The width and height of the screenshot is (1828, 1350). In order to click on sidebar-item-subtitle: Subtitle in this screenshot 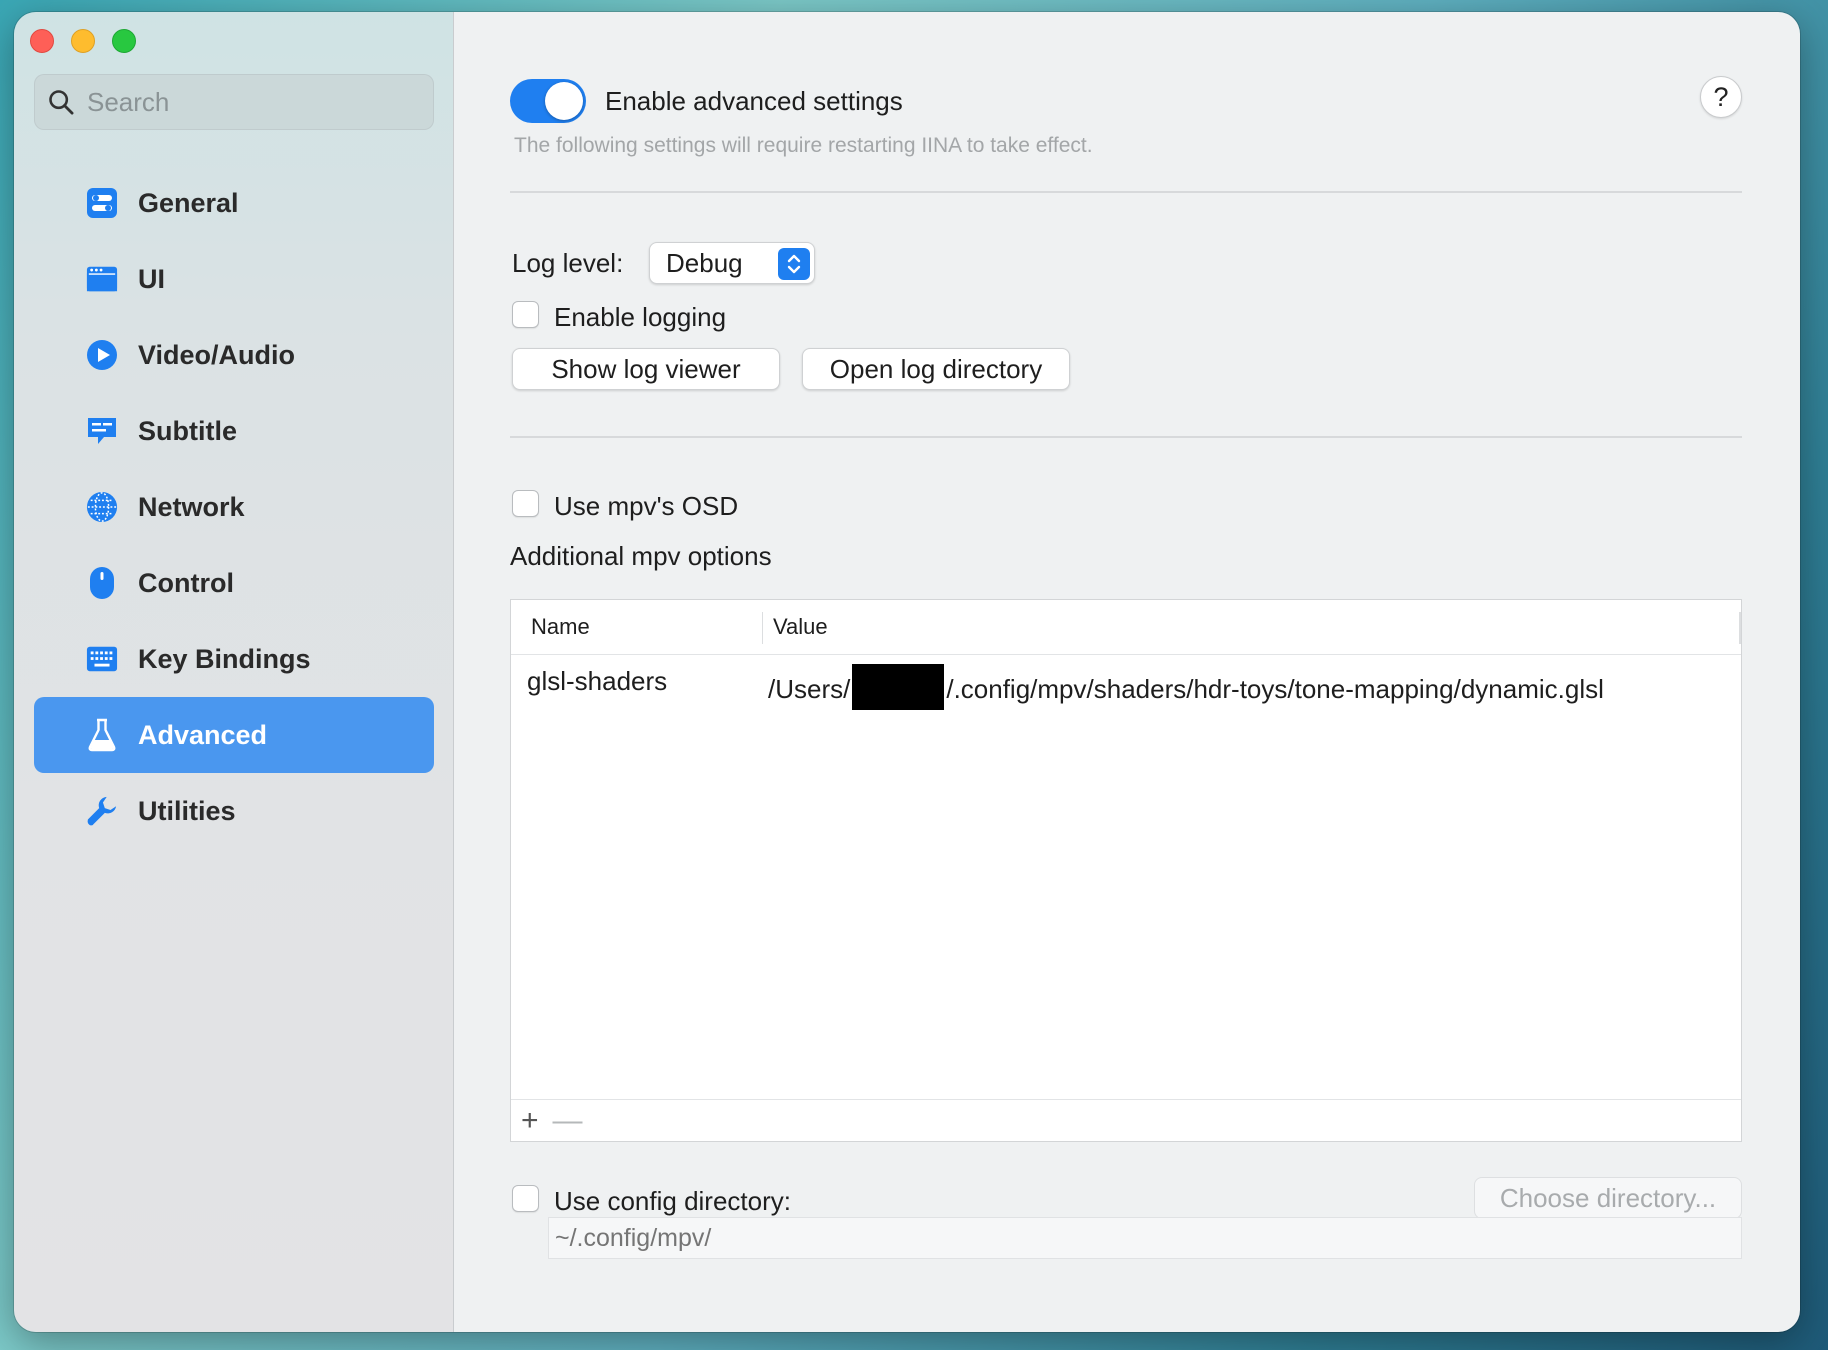, I will do `click(234, 431)`.